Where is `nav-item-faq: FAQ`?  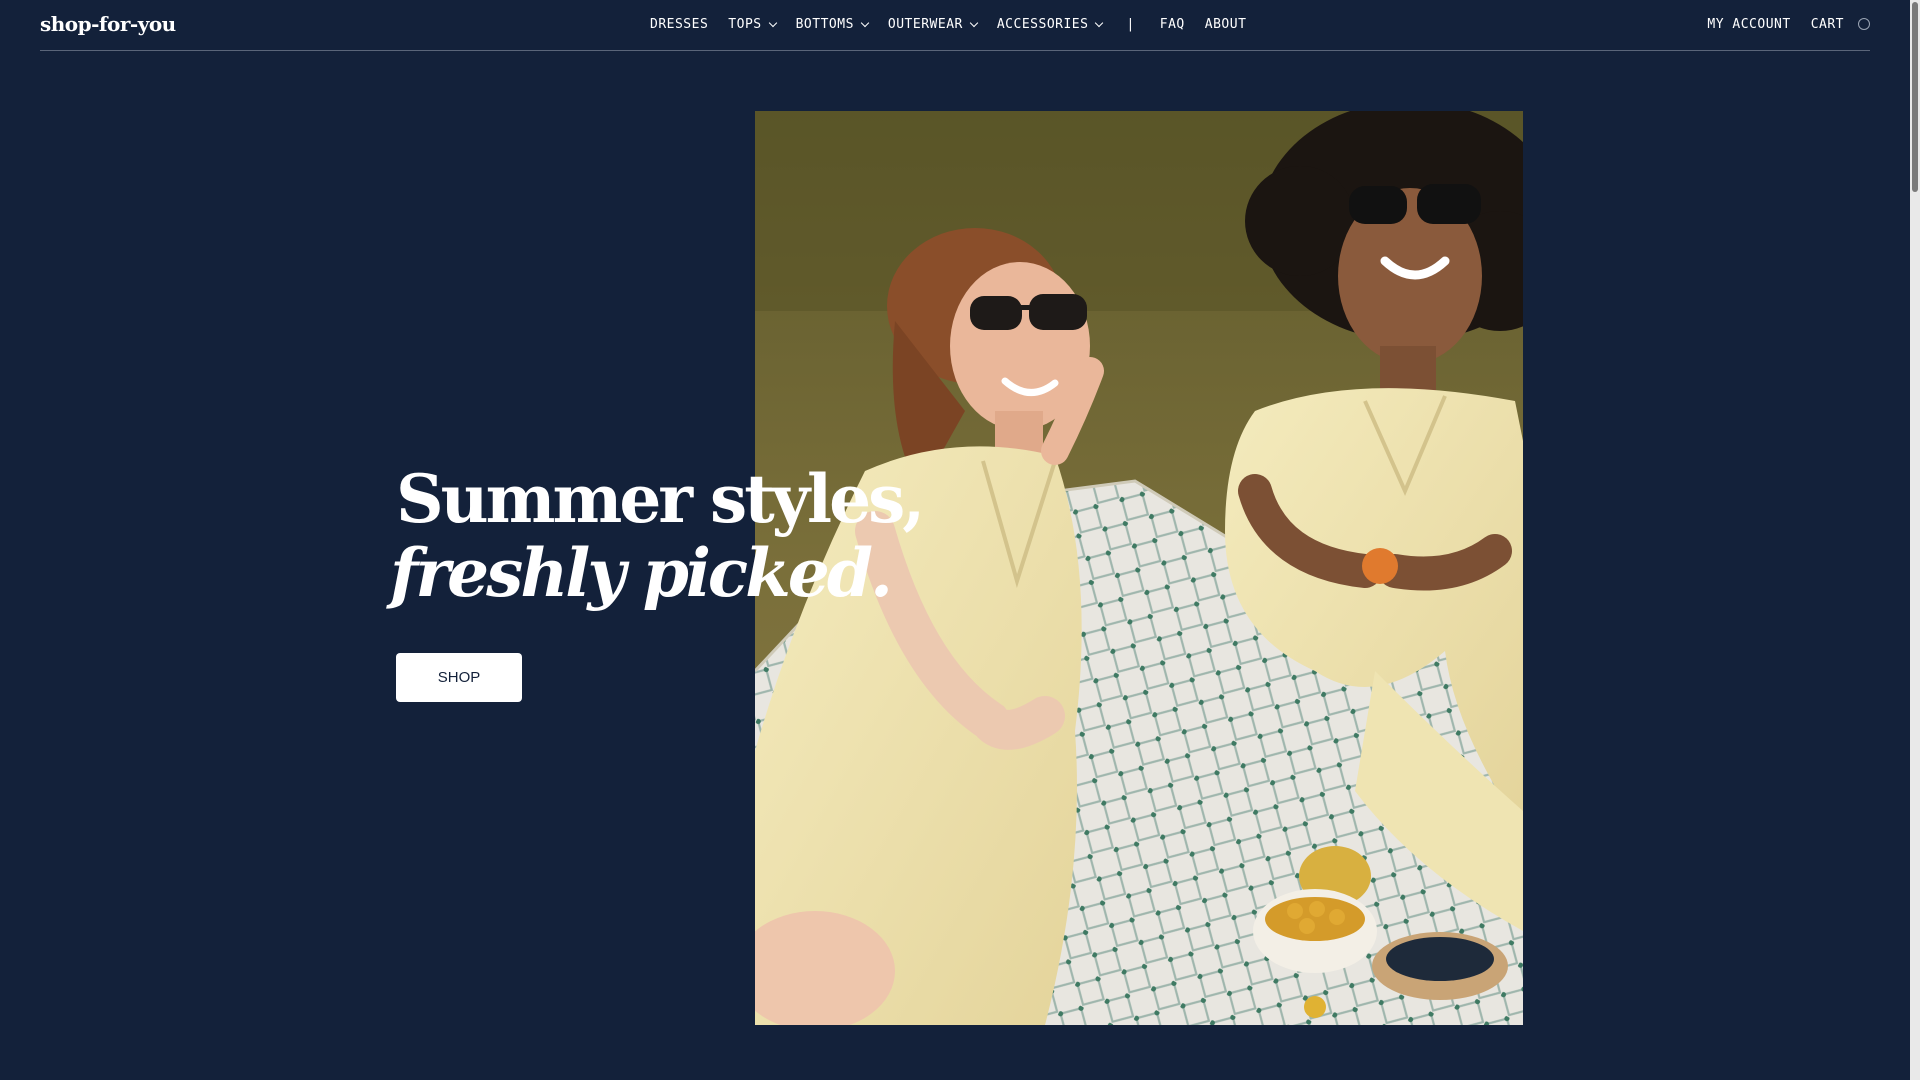 nav-item-faq: FAQ is located at coordinates (1172, 24).